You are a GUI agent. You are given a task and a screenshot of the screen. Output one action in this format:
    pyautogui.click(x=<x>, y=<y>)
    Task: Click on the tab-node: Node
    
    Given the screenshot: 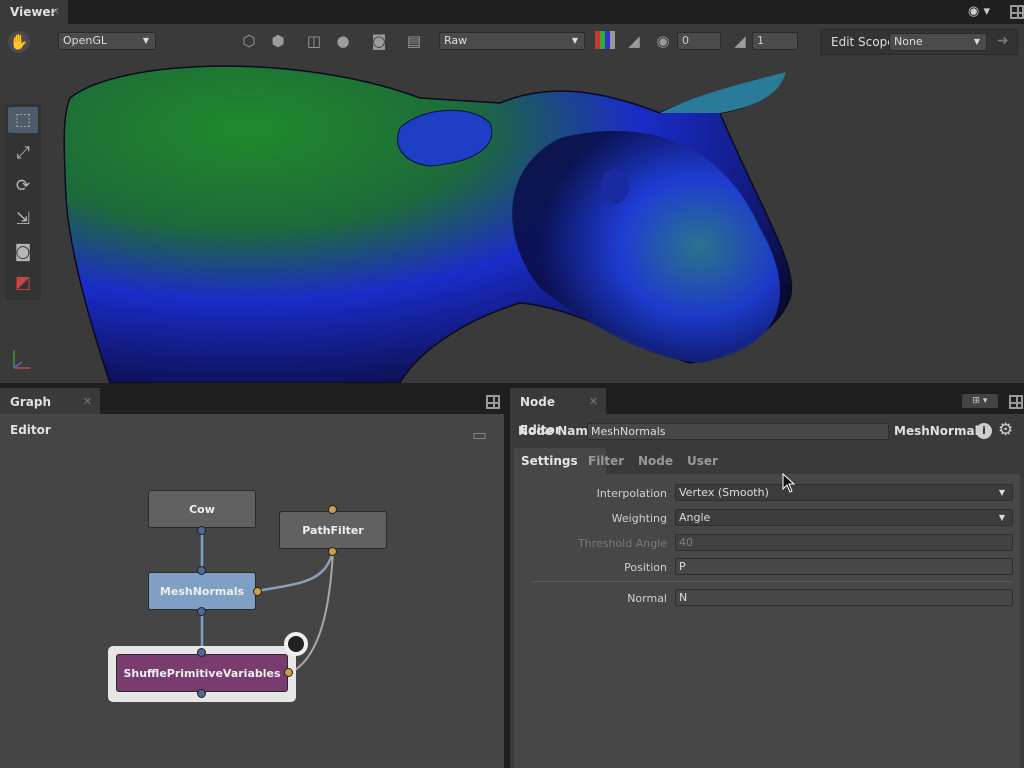 What is the action you would take?
    pyautogui.click(x=655, y=461)
    